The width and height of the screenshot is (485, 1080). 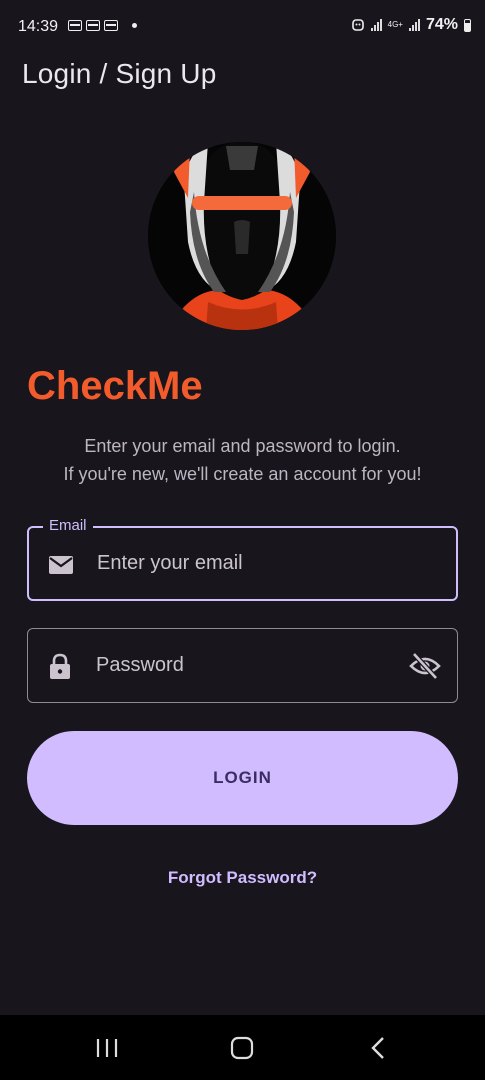 I want to click on system-status: 4G+ 74%, so click(x=411, y=25).